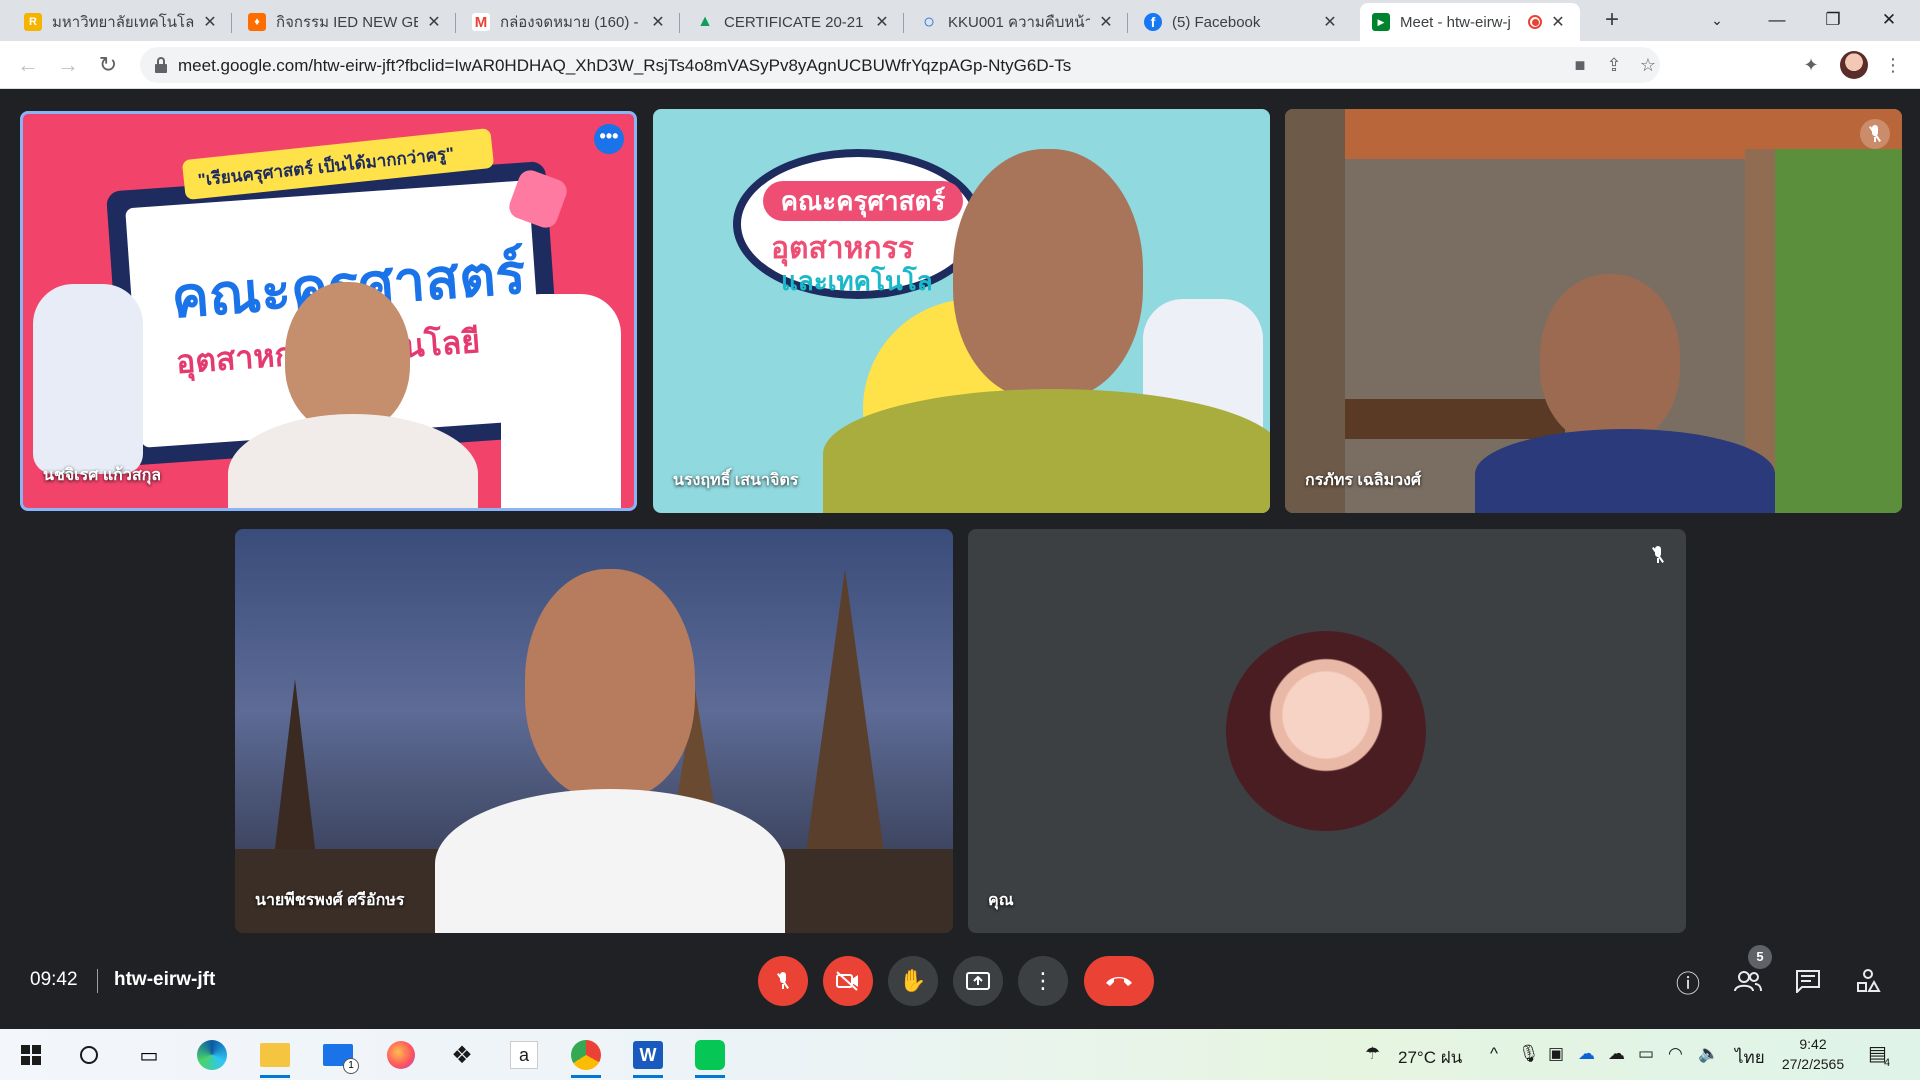 This screenshot has height=1080, width=1920. What do you see at coordinates (863, 201) in the screenshot?
I see `bubble-line-1: คณะครุศาสตร์` at bounding box center [863, 201].